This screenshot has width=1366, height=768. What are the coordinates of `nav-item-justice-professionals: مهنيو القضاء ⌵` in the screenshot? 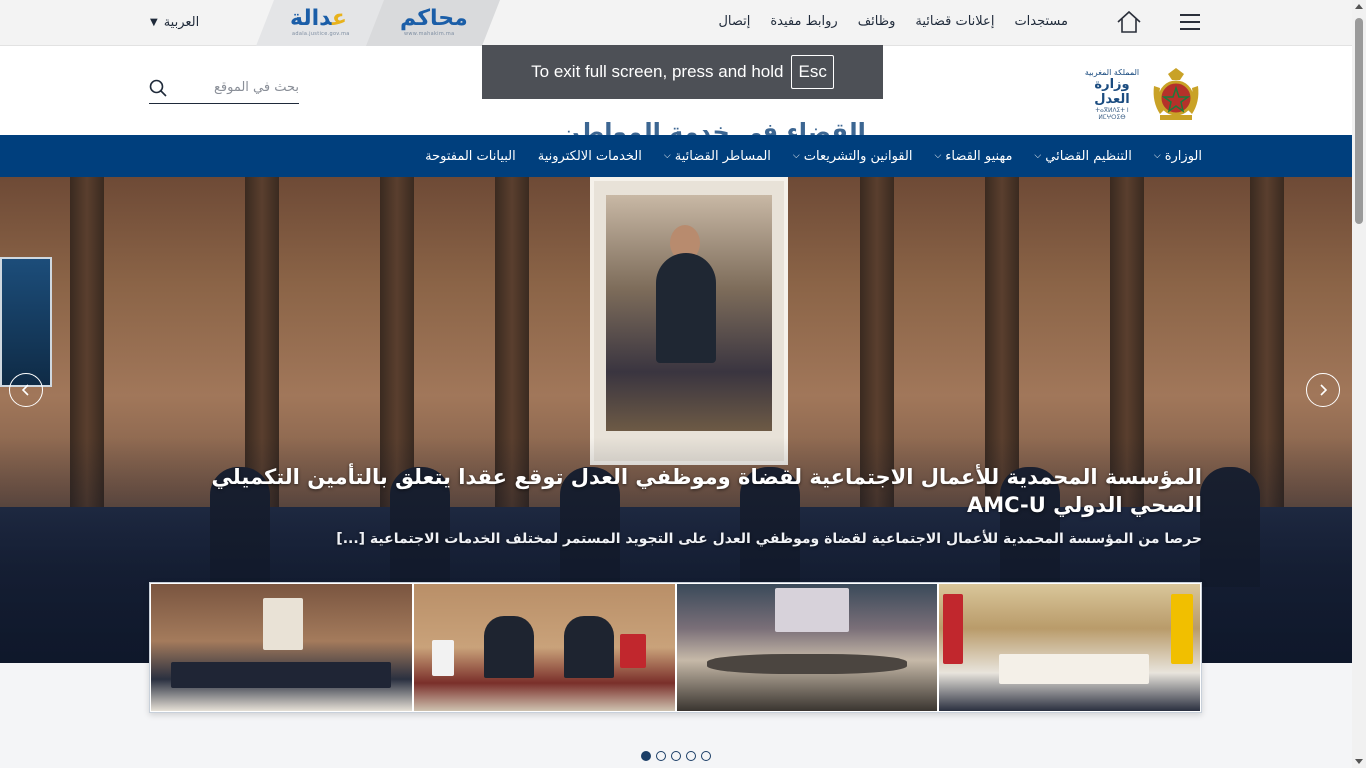 It's located at (973, 156).